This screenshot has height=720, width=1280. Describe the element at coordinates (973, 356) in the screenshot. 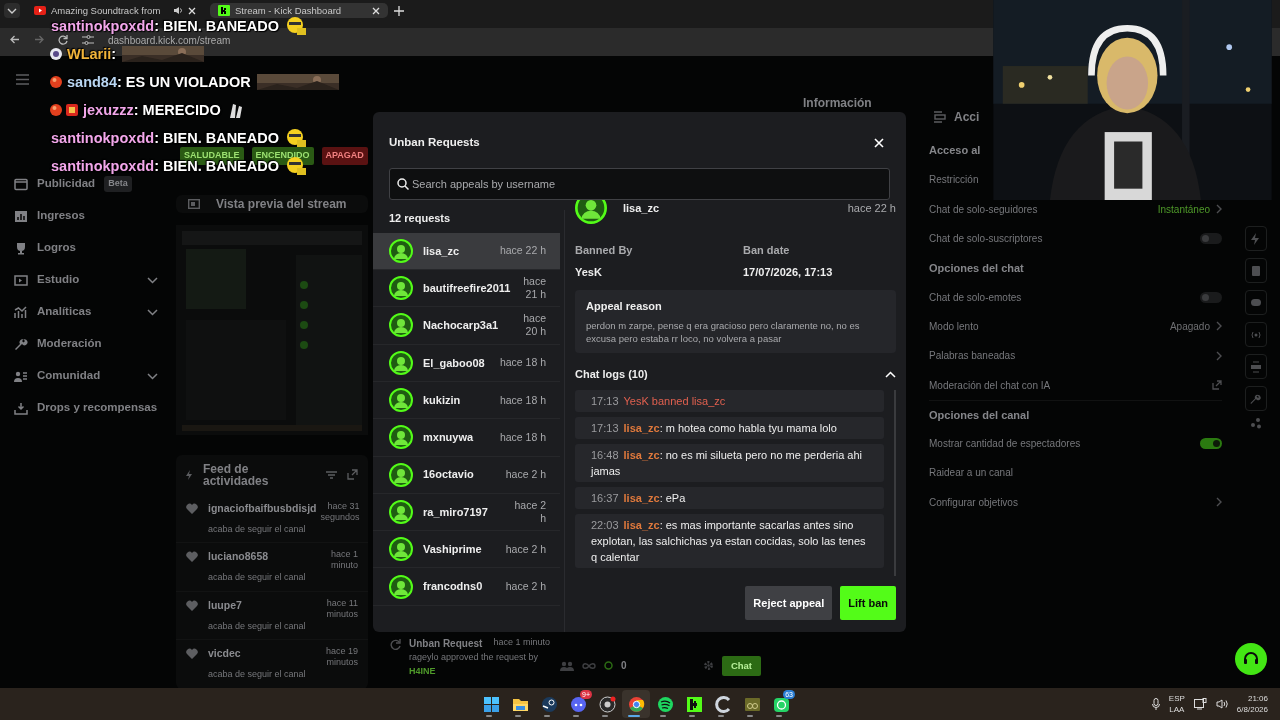

I see `setting-label: Palabras baneadas` at that location.